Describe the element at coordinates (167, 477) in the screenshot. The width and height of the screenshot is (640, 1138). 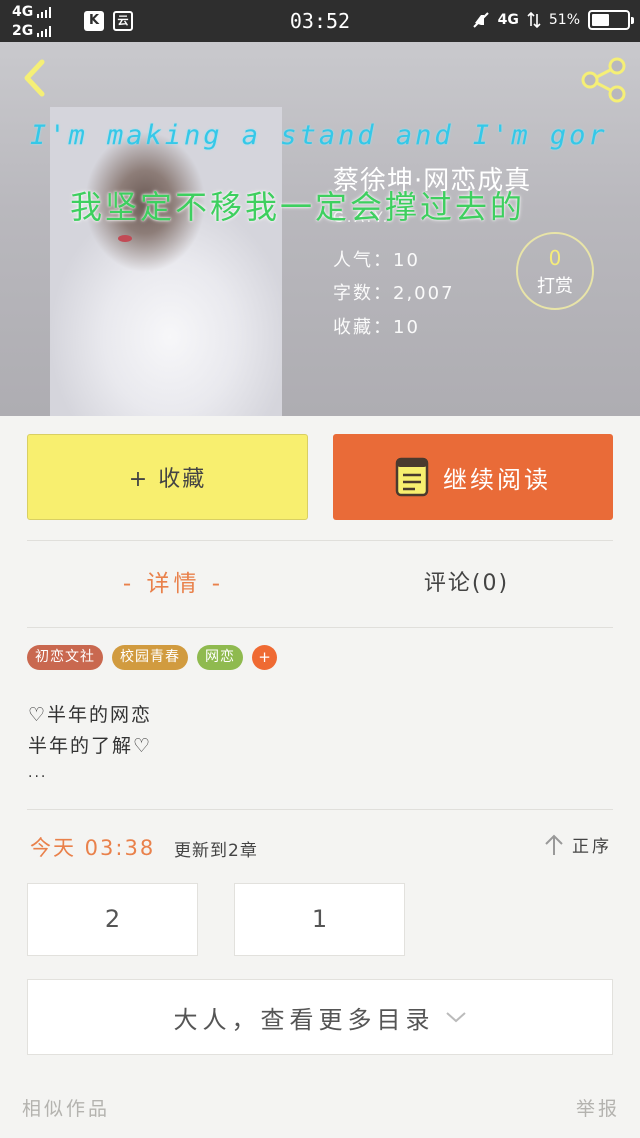
I see `add-to-collection-button: + 收藏` at that location.